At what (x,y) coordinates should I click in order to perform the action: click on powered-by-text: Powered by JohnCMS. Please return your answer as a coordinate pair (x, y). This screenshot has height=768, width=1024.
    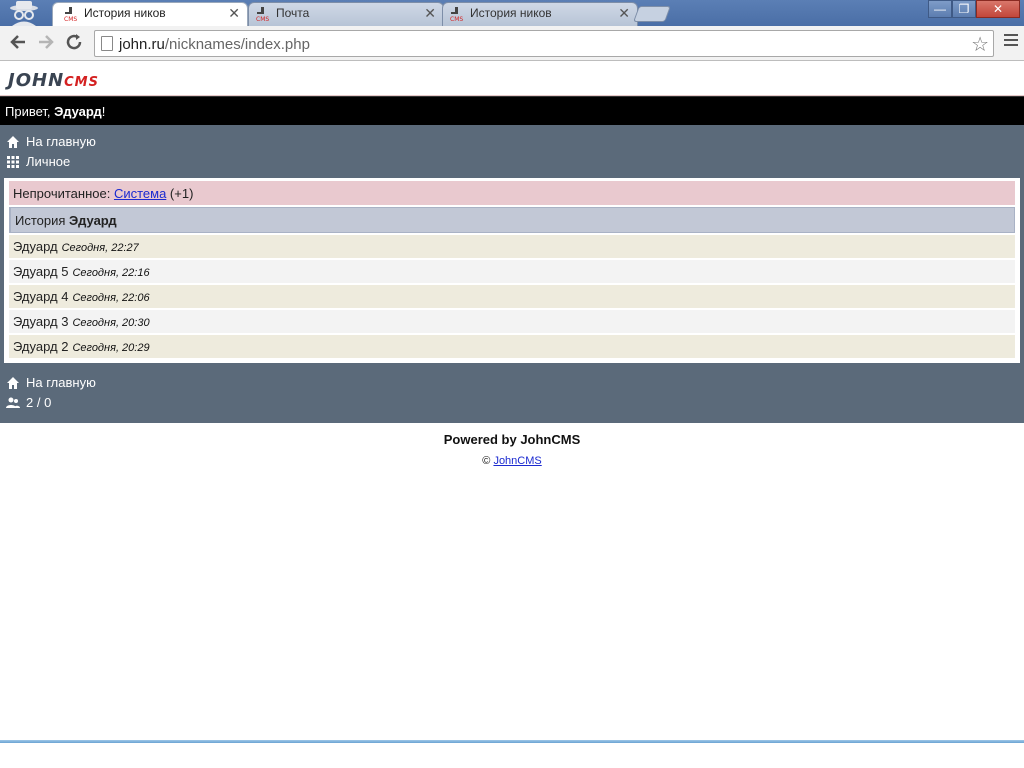
    Looking at the image, I should click on (512, 439).